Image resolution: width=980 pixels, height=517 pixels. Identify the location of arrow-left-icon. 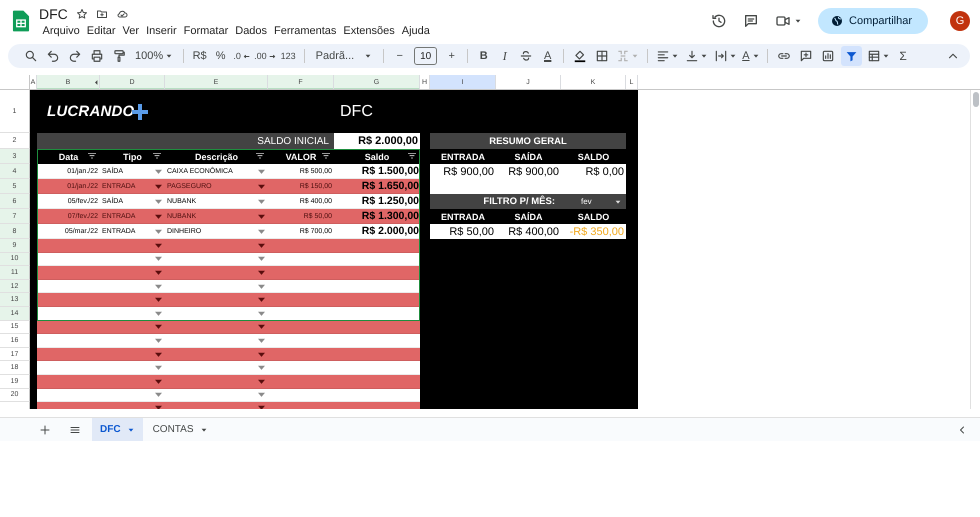
(246, 56).